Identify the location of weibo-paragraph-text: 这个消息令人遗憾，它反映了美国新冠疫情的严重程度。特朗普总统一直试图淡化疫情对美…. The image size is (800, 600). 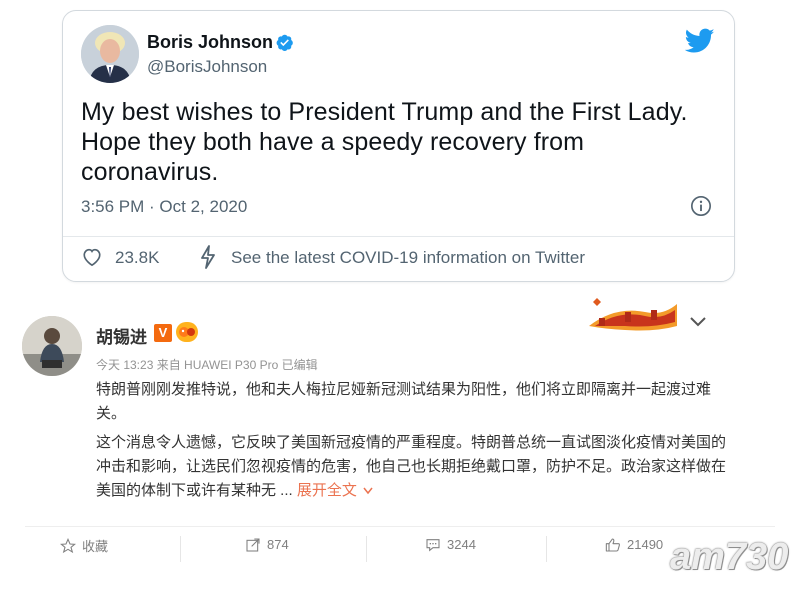
(411, 466).